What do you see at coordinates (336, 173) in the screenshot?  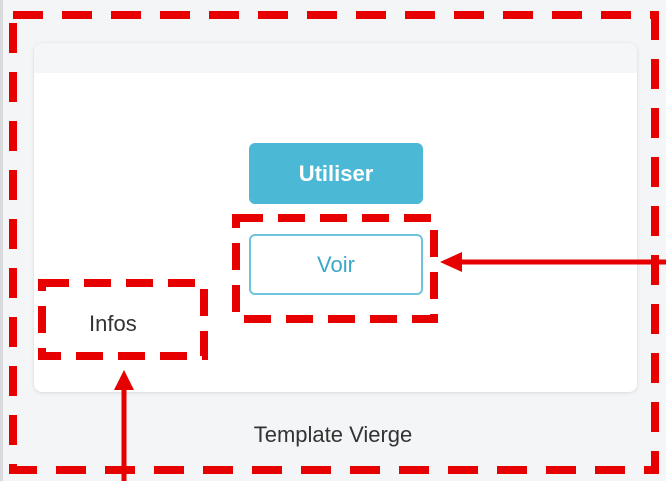 I see `use-template-button: Utiliser` at bounding box center [336, 173].